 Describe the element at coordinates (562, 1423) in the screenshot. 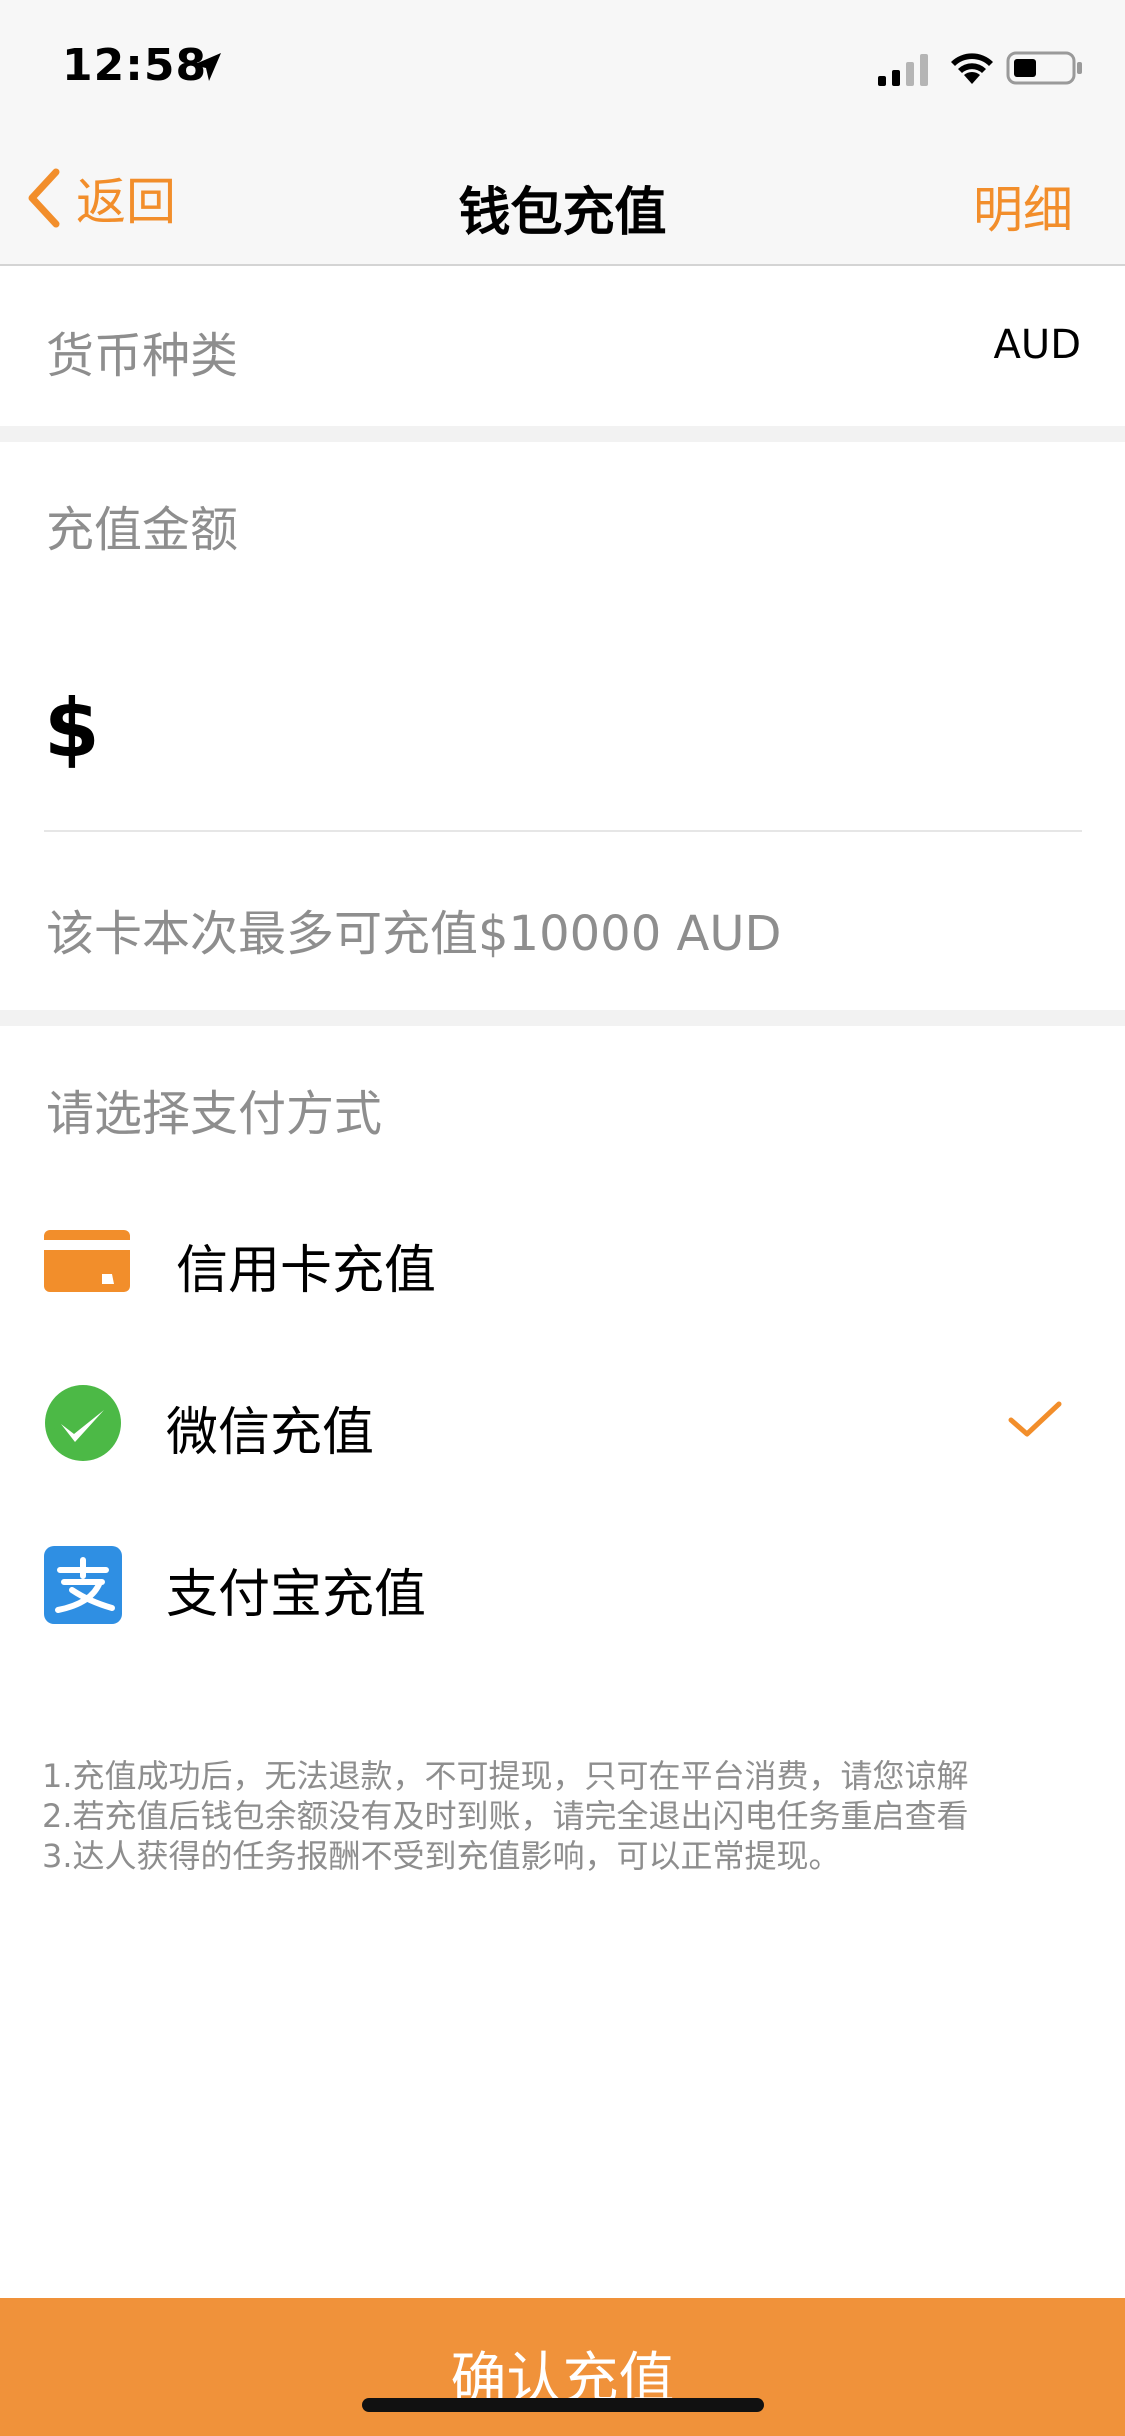

I see `payment-option-wechat: 微信充值` at that location.